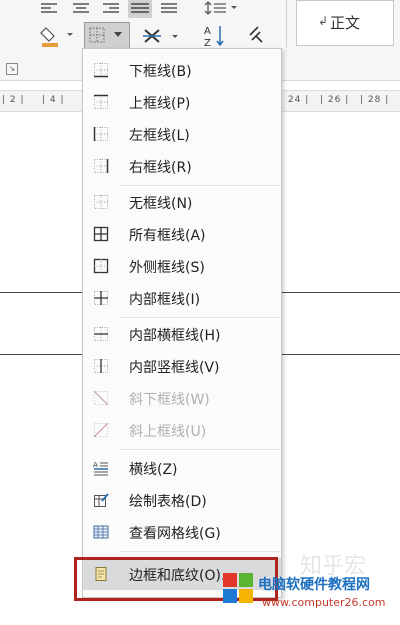  Describe the element at coordinates (101, 532) in the screenshot. I see `view-gridlines-icon` at that location.